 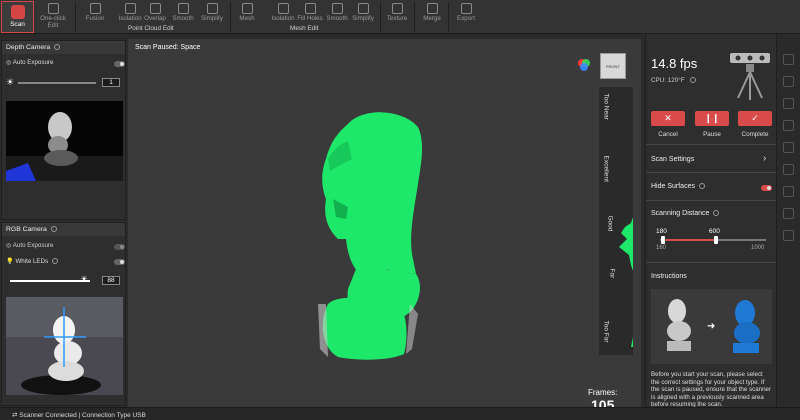 I want to click on pc-isolation-button: Isolation, so click(x=130, y=13).